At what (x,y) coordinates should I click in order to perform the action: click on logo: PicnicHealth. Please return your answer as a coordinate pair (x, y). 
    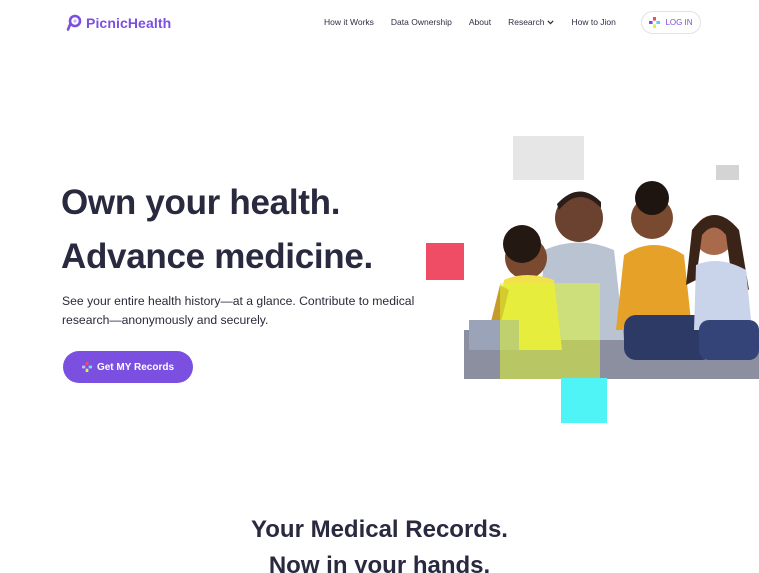
    Looking at the image, I should click on (118, 22).